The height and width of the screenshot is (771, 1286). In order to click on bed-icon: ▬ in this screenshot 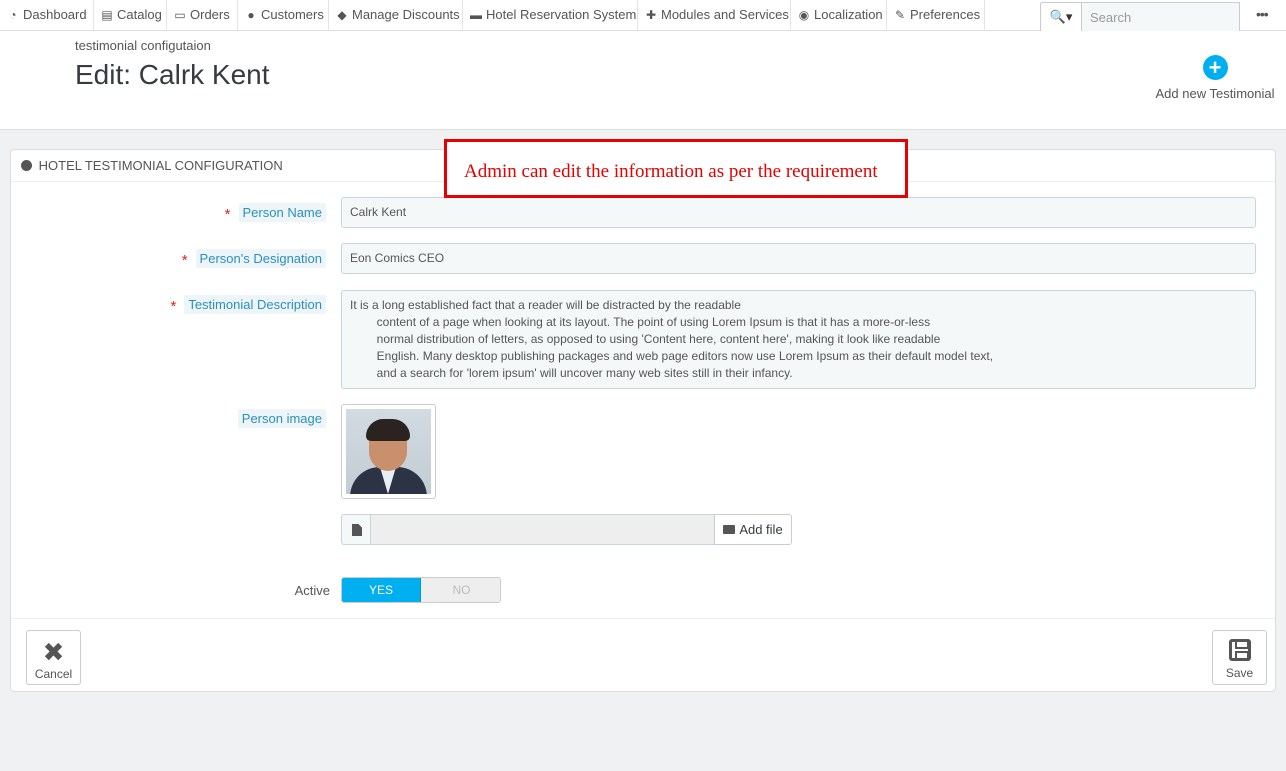, I will do `click(476, 15)`.